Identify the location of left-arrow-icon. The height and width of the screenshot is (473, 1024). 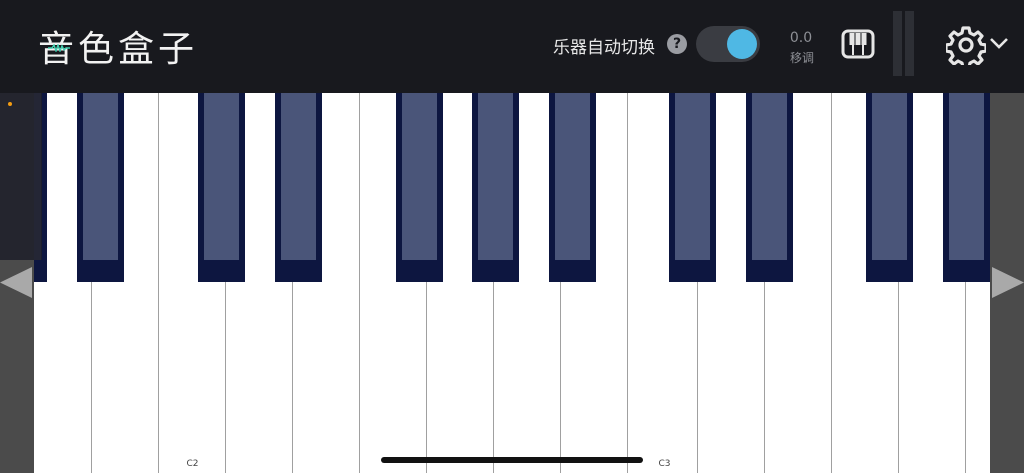
(17, 282).